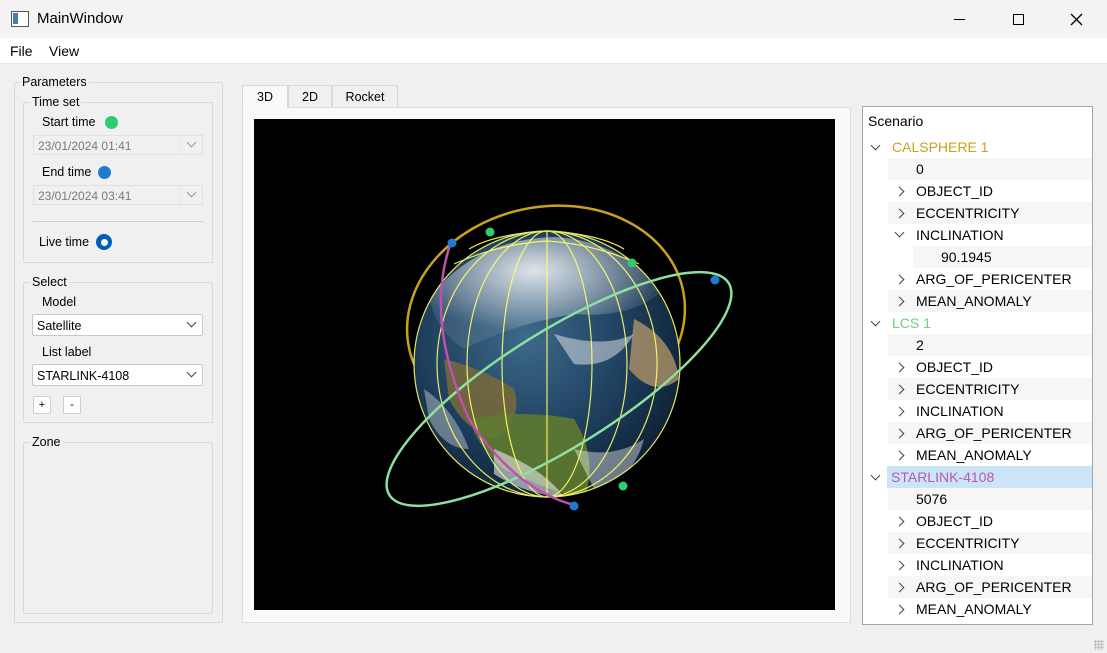 This screenshot has width=1107, height=653. Describe the element at coordinates (49, 282) in the screenshot. I see `select-title: Select` at that location.